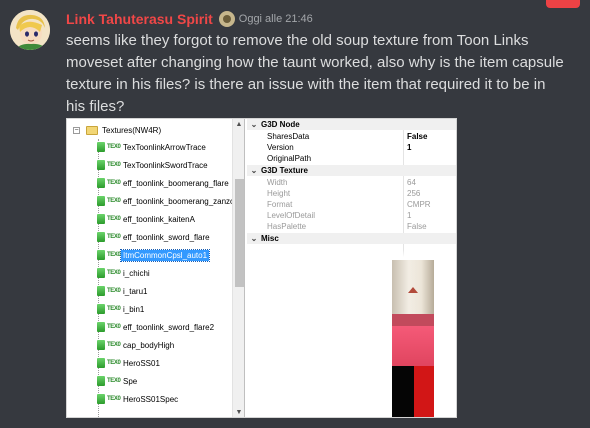 The image size is (590, 428). Describe the element at coordinates (154, 255) in the screenshot. I see `tree-item-selected: TEX0 ItmCommonCpsl_auto1` at that location.